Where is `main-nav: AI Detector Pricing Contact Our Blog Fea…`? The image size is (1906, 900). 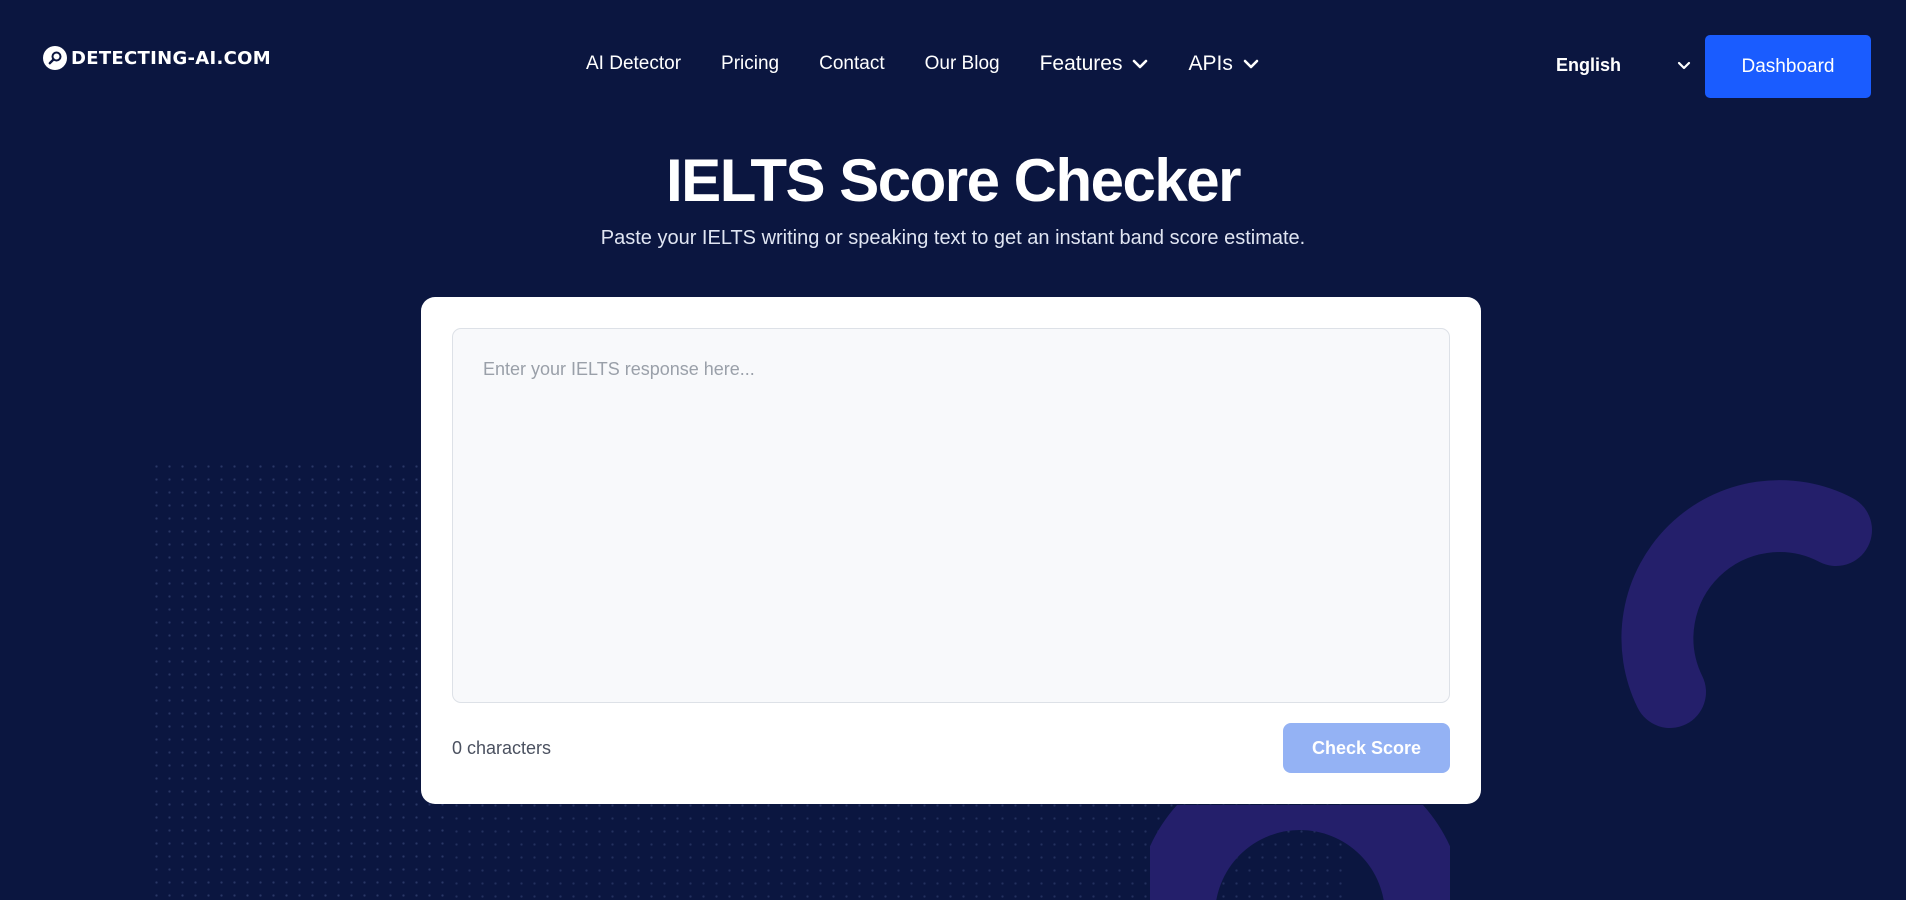
main-nav: AI Detector Pricing Contact Our Blog Fea… is located at coordinates (942, 64).